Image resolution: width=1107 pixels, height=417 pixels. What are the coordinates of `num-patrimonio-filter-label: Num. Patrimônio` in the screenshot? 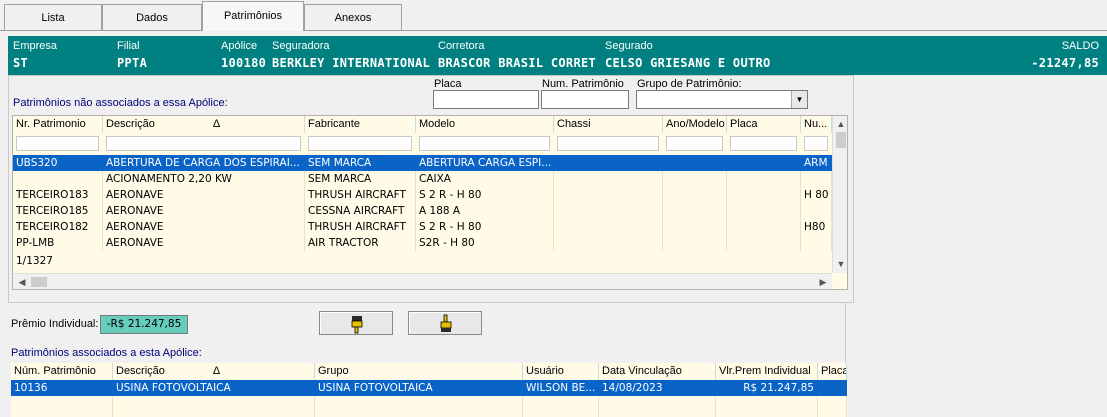 It's located at (583, 84).